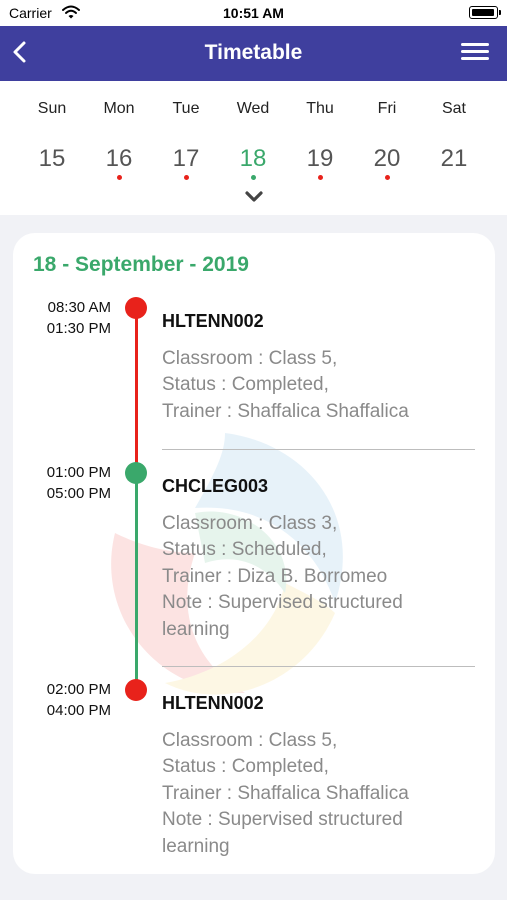 The height and width of the screenshot is (900, 507). What do you see at coordinates (320, 158) in the screenshot?
I see `day-date-label: 19` at bounding box center [320, 158].